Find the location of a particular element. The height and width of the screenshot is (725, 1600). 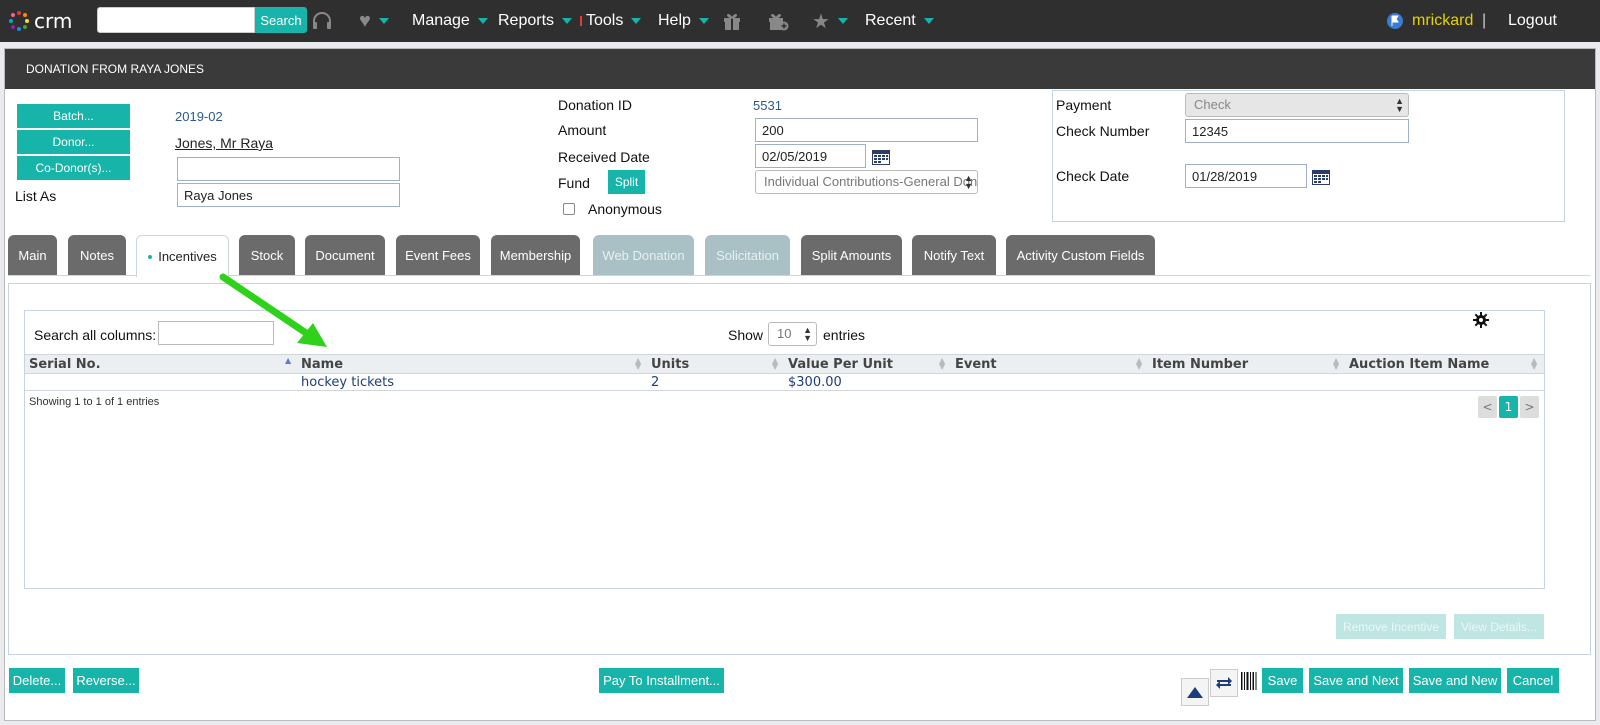

amount-input is located at coordinates (866, 130).